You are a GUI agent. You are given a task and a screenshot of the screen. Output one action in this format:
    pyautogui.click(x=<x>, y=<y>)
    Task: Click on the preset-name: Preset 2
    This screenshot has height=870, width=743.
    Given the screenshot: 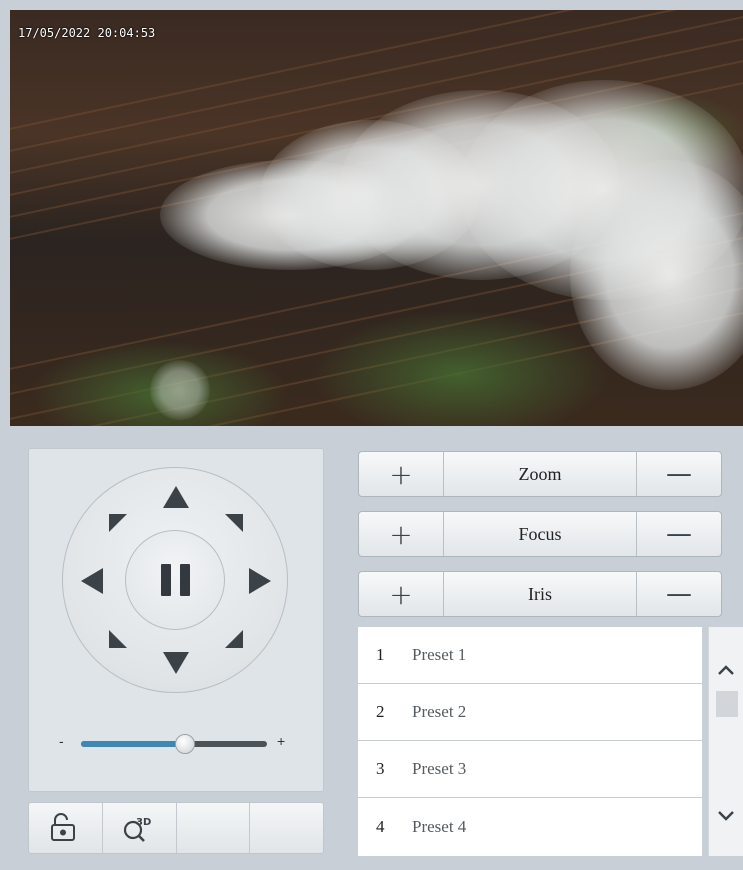 What is the action you would take?
    pyautogui.click(x=439, y=711)
    